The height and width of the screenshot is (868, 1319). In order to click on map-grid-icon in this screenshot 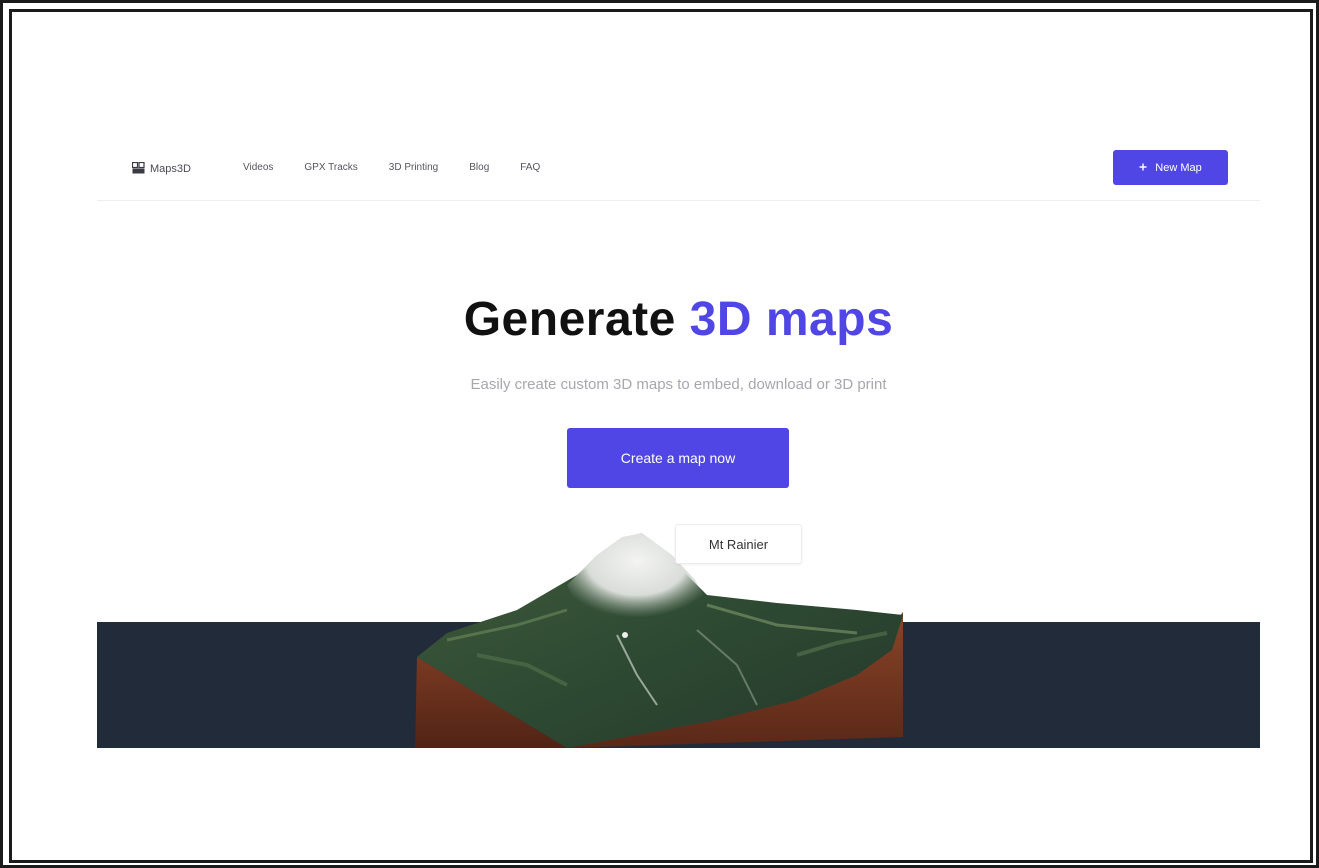, I will do `click(138, 169)`.